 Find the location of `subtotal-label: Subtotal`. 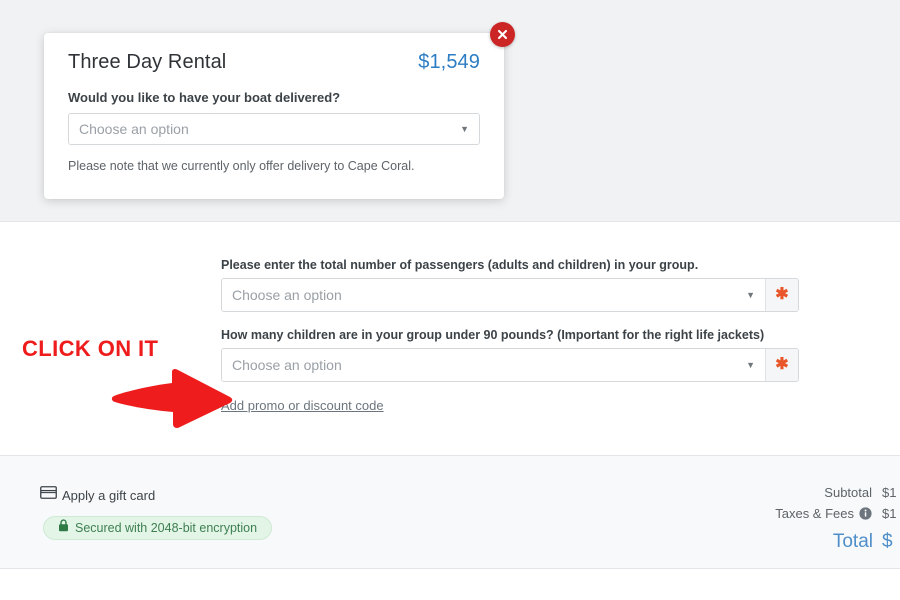

subtotal-label: Subtotal is located at coordinates (848, 492).